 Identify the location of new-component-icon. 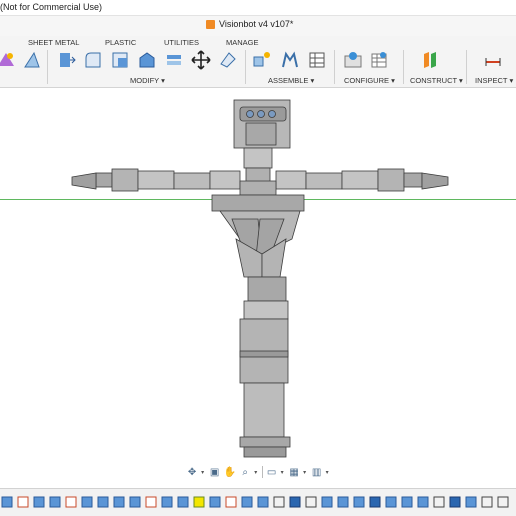
(262, 60).